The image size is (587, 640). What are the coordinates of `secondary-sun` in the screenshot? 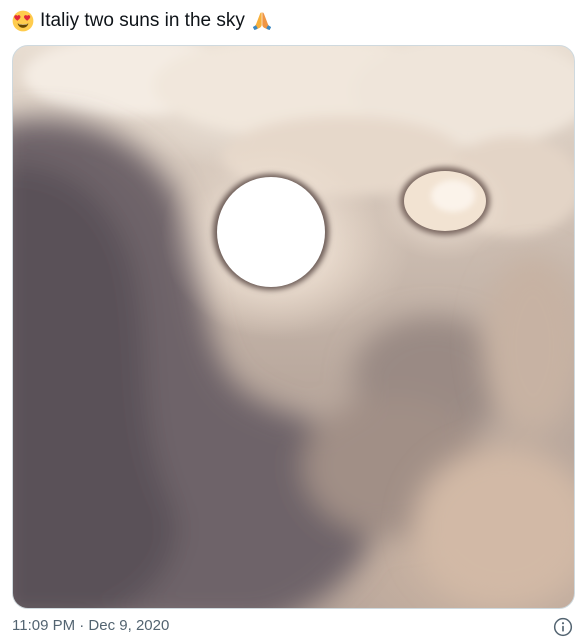 It's located at (445, 201).